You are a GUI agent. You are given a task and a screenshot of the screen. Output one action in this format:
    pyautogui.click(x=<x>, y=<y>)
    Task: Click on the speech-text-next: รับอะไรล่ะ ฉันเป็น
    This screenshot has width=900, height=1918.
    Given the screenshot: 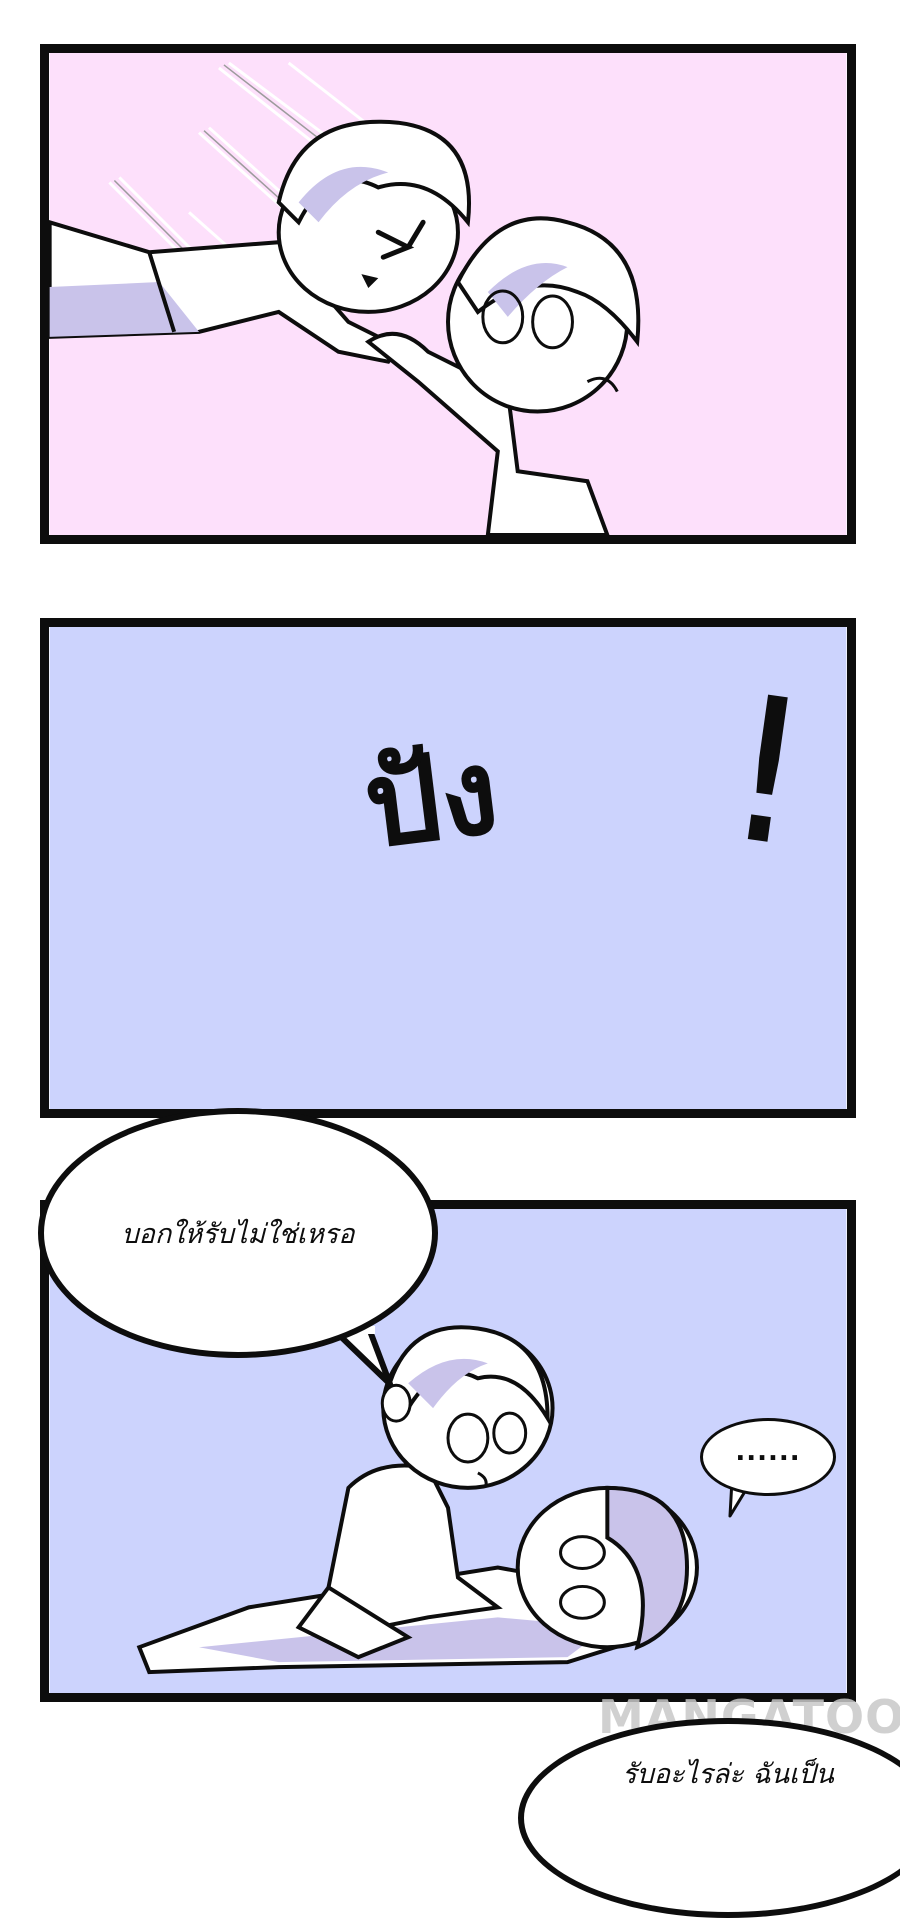 What is the action you would take?
    pyautogui.click(x=728, y=1774)
    